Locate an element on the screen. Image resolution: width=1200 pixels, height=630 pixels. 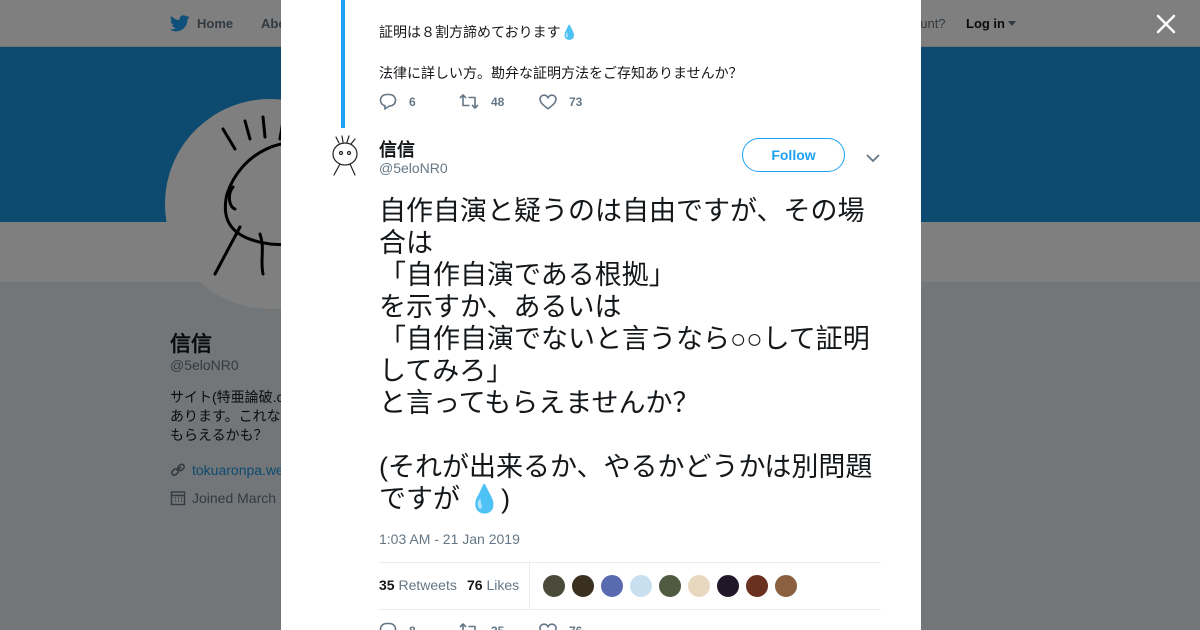
like-count: 76 is located at coordinates (575, 627).